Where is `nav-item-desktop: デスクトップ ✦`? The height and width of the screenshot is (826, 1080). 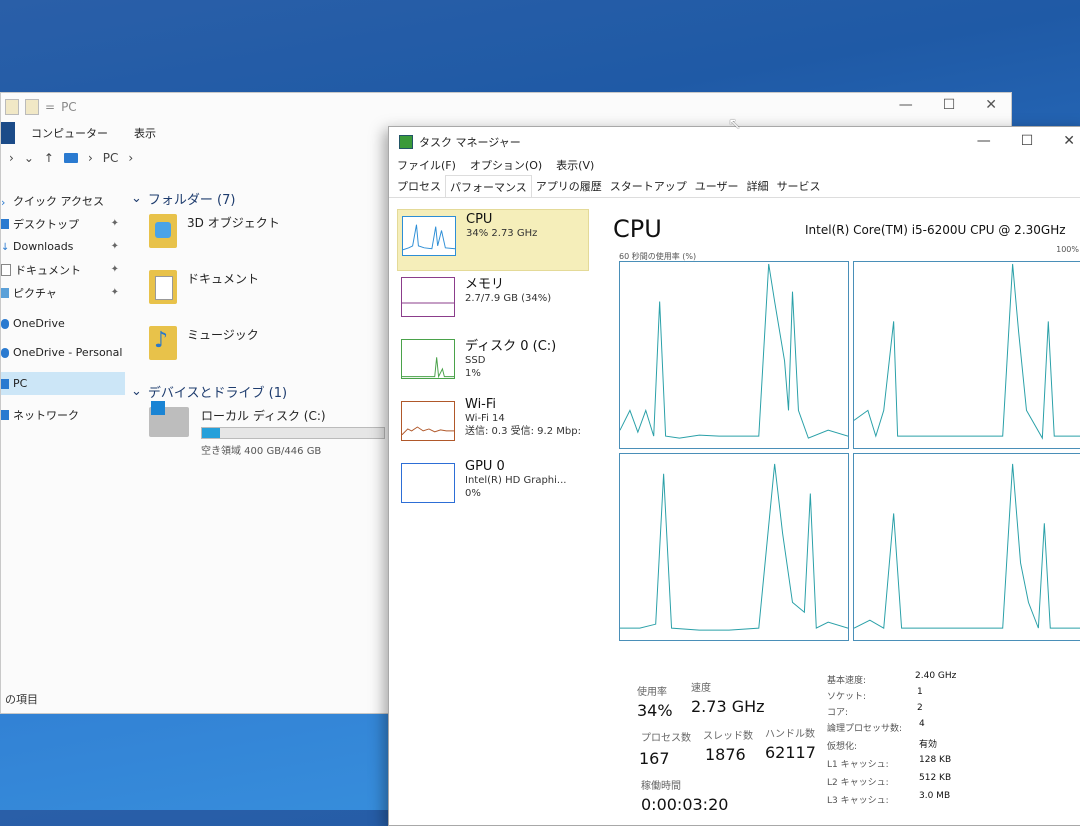
nav-item-desktop: デスクトップ ✦ is located at coordinates (63, 223).